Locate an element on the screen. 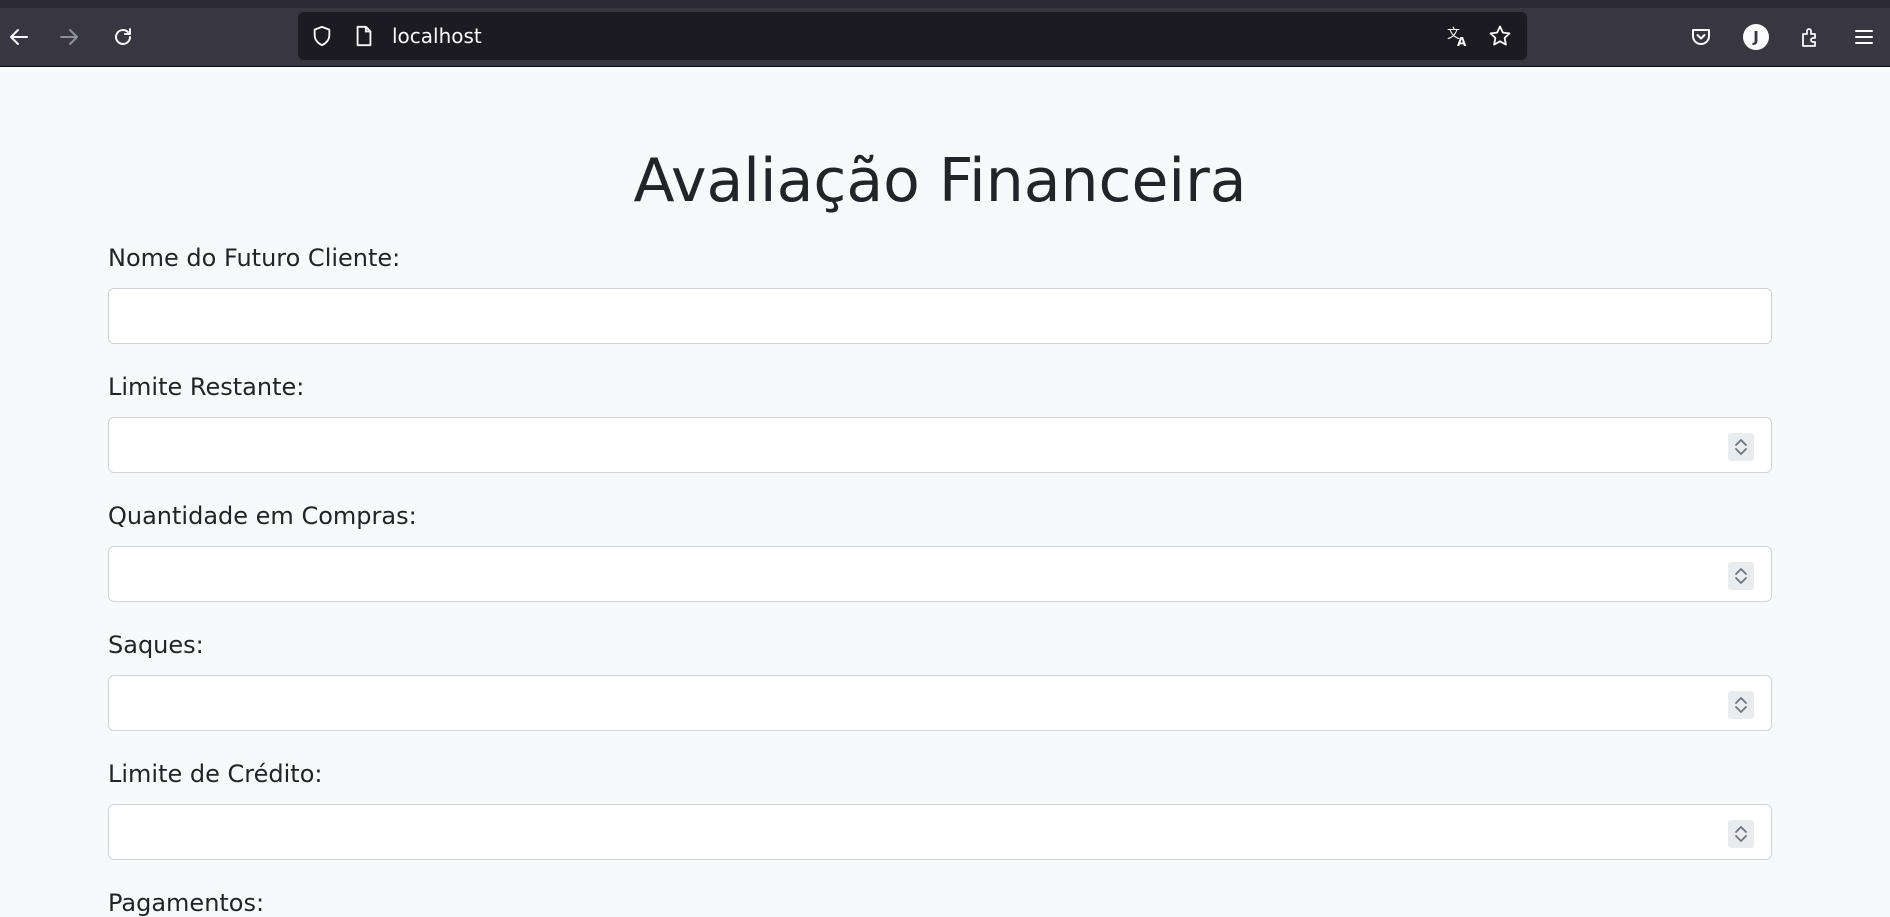 The image size is (1890, 917). pocket-icon is located at coordinates (1701, 37).